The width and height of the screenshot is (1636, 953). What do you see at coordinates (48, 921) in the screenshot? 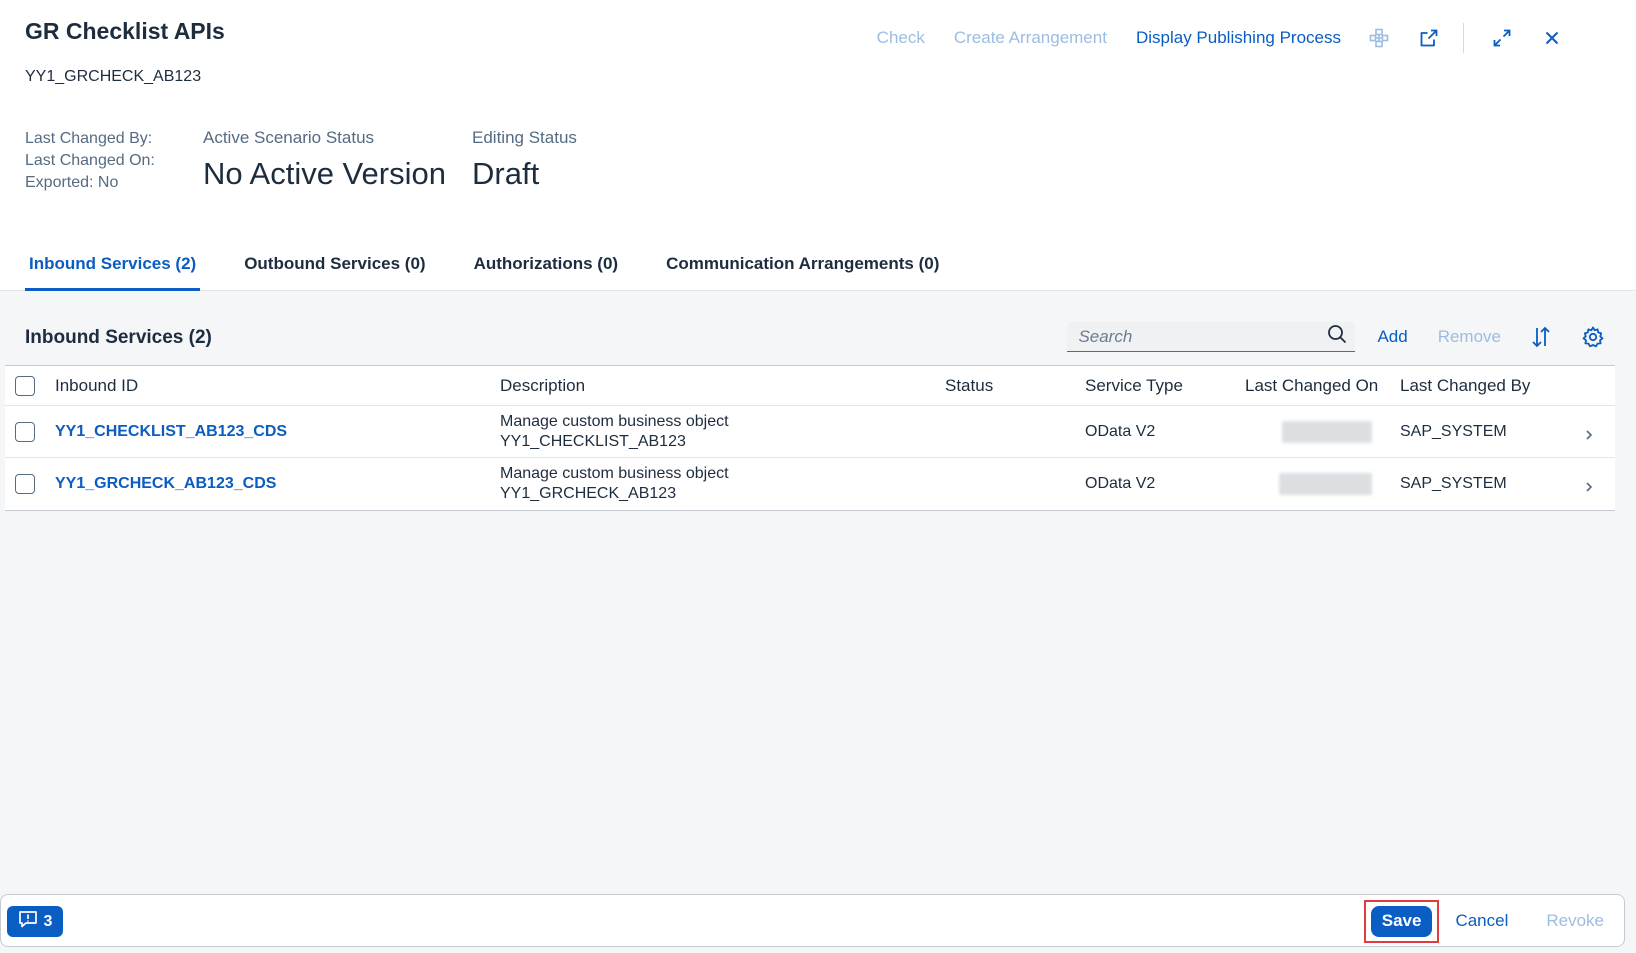
I see `message-count: 3` at bounding box center [48, 921].